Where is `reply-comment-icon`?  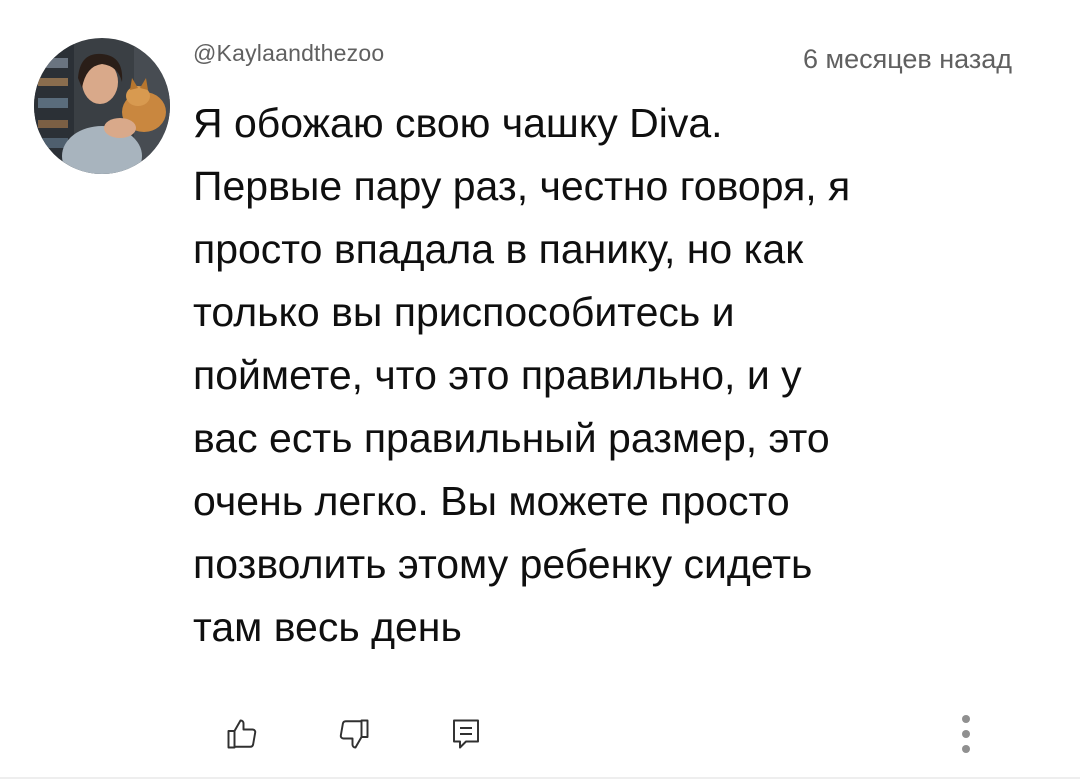
reply-comment-icon is located at coordinates (466, 734).